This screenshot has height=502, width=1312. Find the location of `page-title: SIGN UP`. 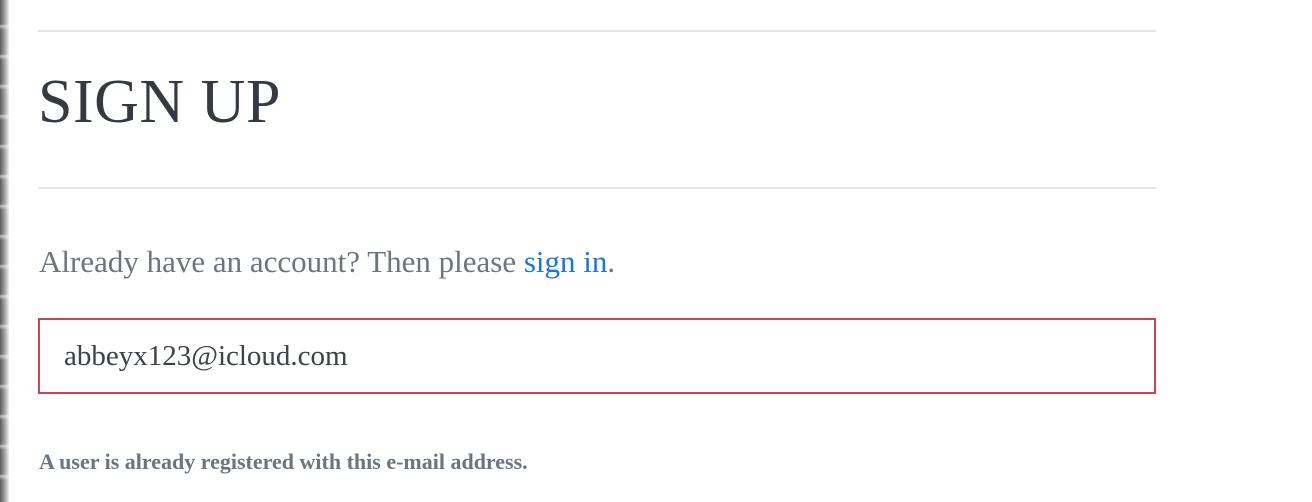

page-title: SIGN UP is located at coordinates (159, 102).